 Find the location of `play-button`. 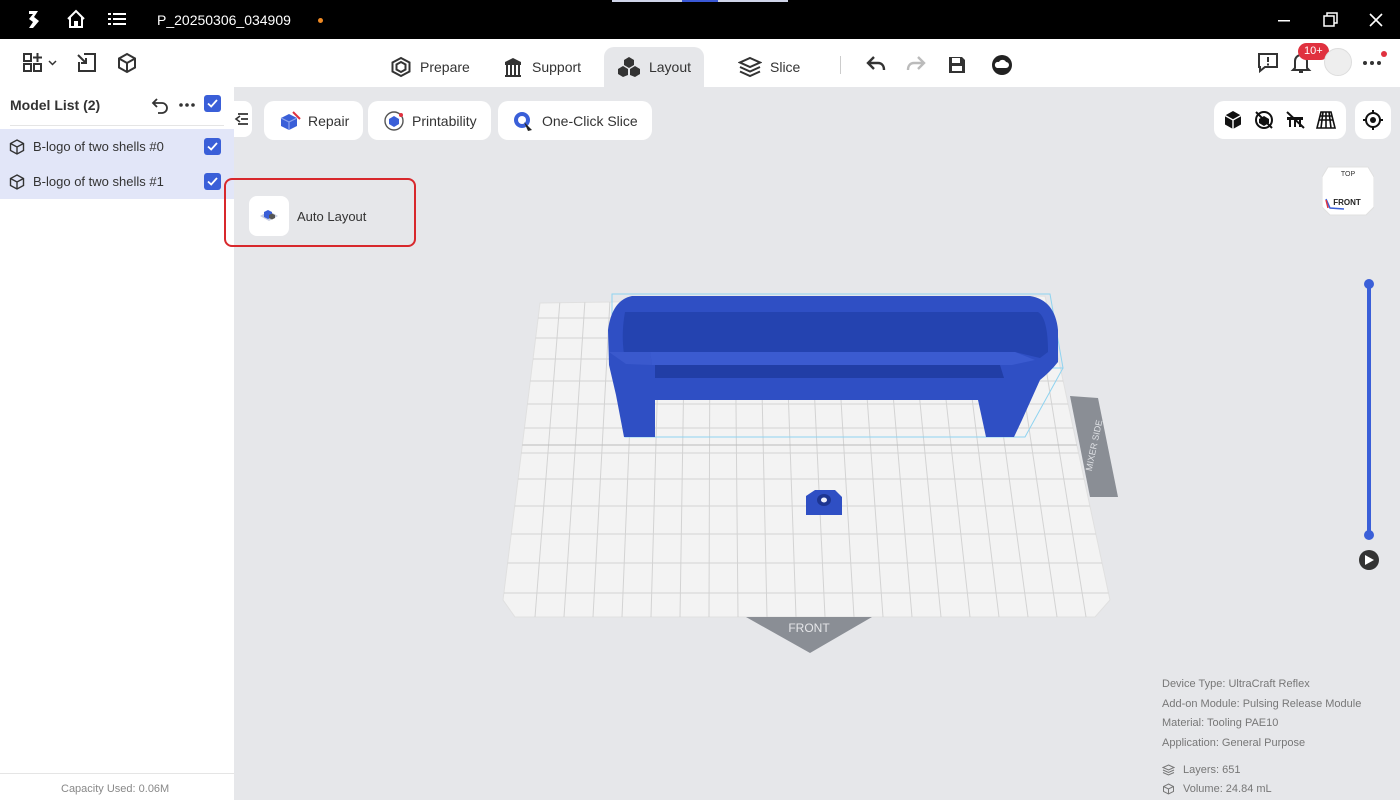

play-button is located at coordinates (1369, 560).